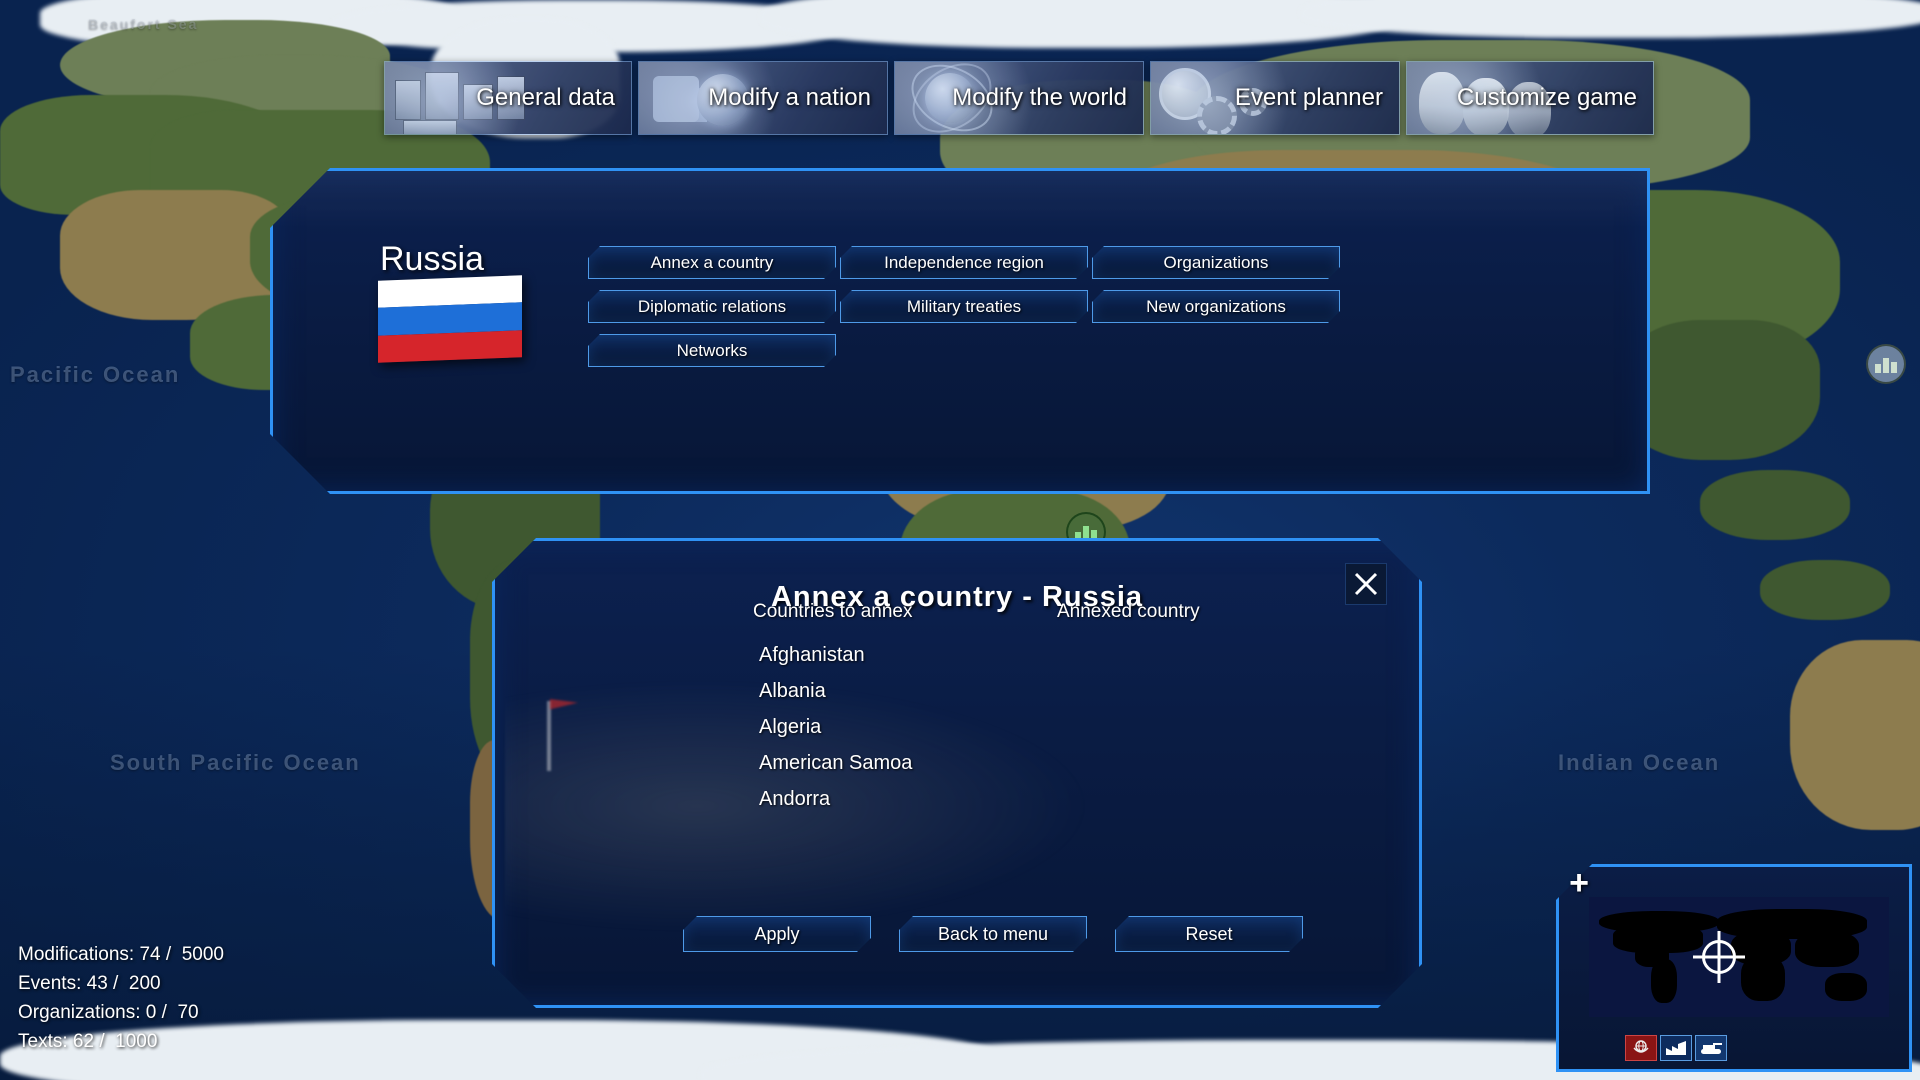 Image resolution: width=1920 pixels, height=1080 pixels. I want to click on stat-texts: Texts: 62 / 1000, so click(88, 1041).